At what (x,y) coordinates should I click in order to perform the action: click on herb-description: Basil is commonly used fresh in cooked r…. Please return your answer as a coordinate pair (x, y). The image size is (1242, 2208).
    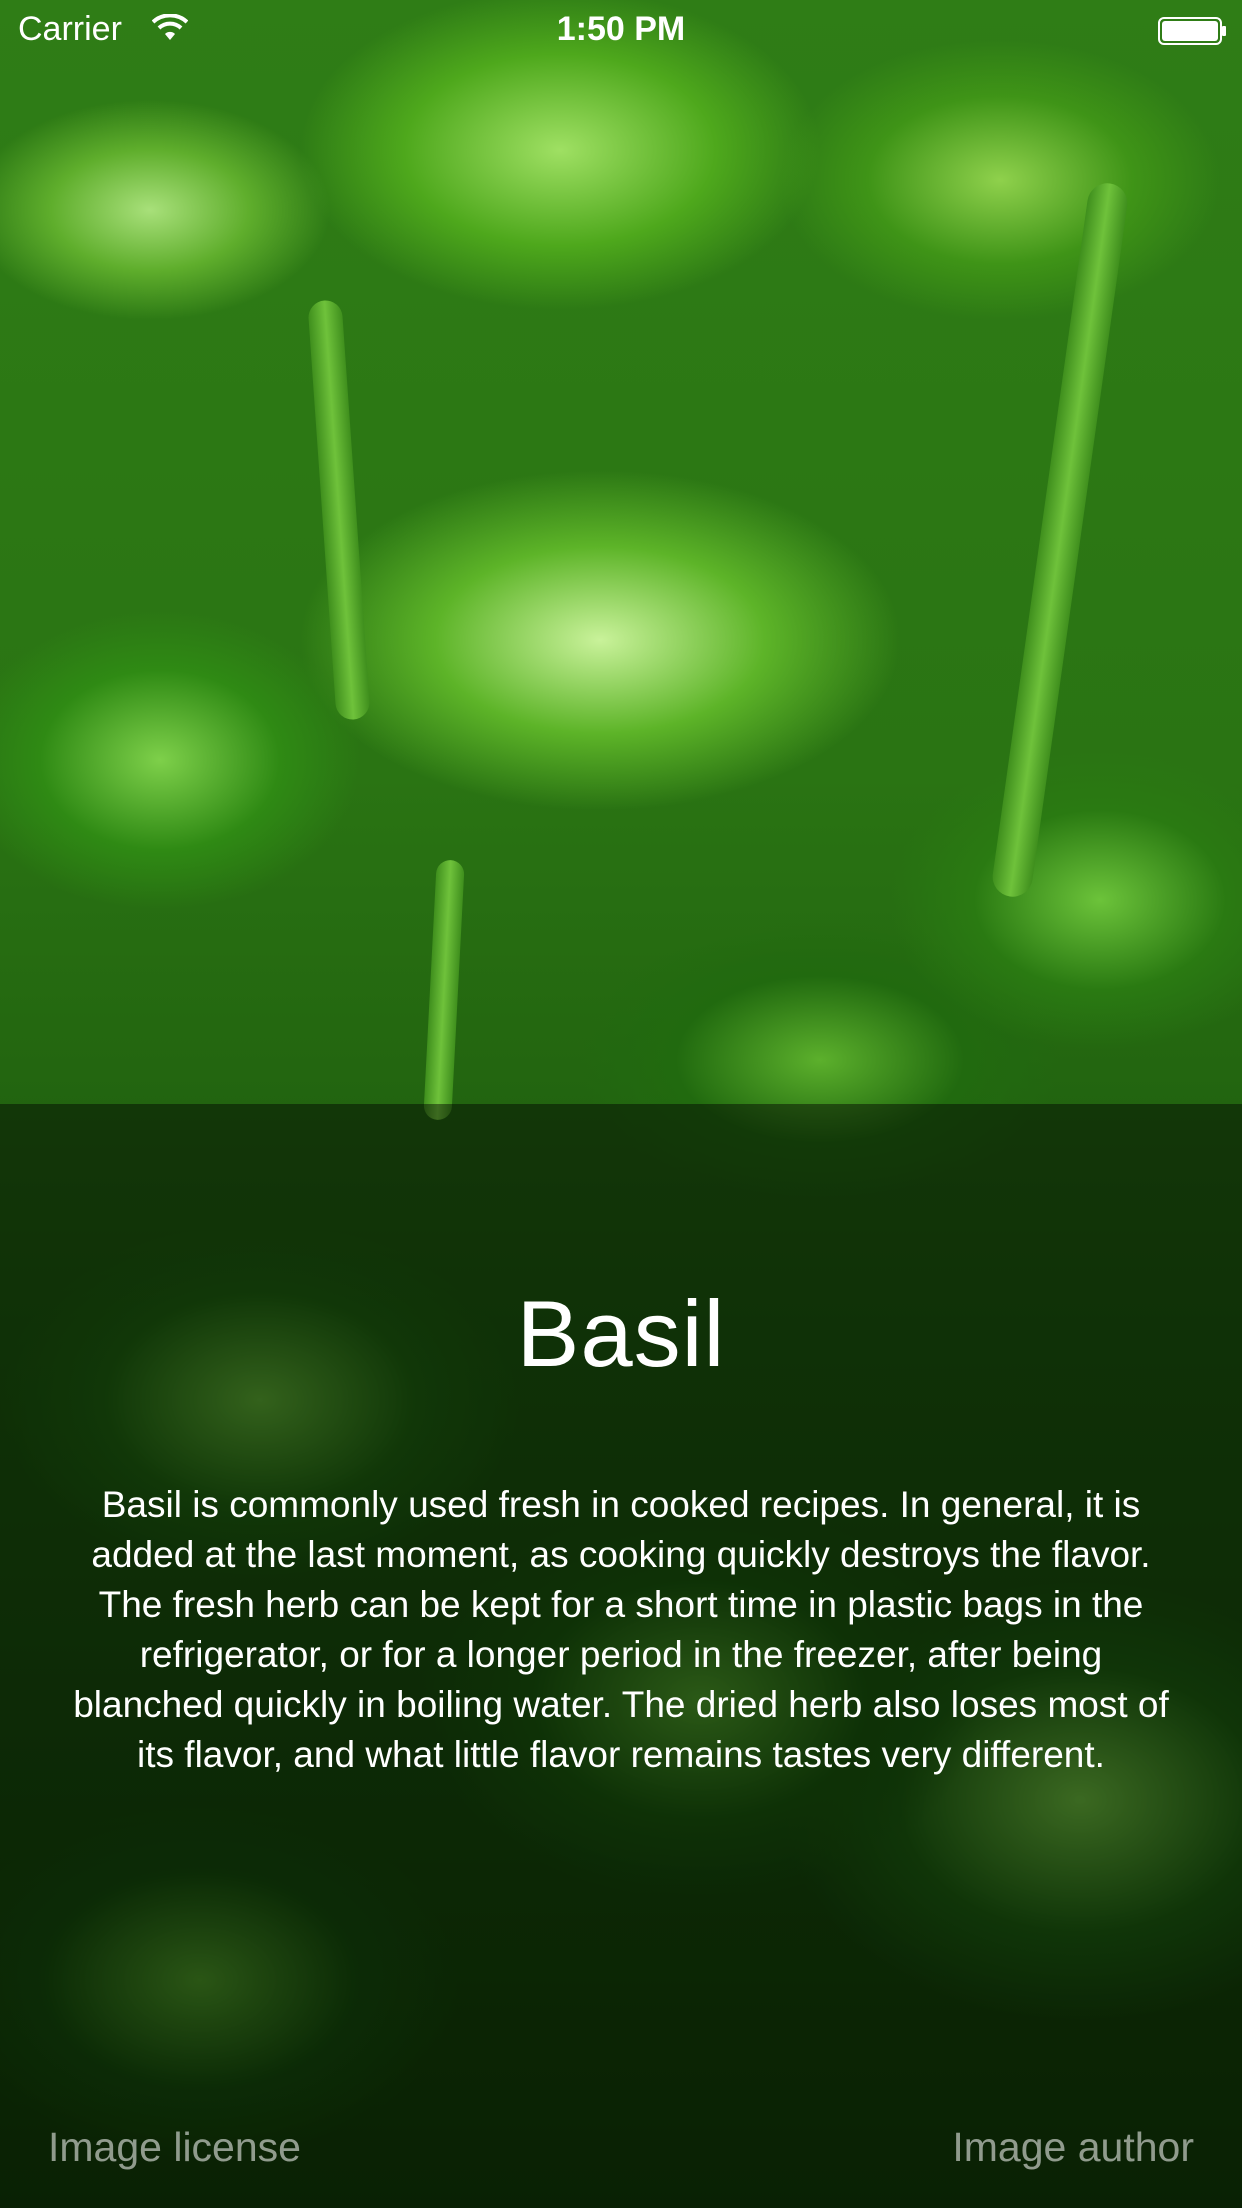
    Looking at the image, I should click on (621, 1629).